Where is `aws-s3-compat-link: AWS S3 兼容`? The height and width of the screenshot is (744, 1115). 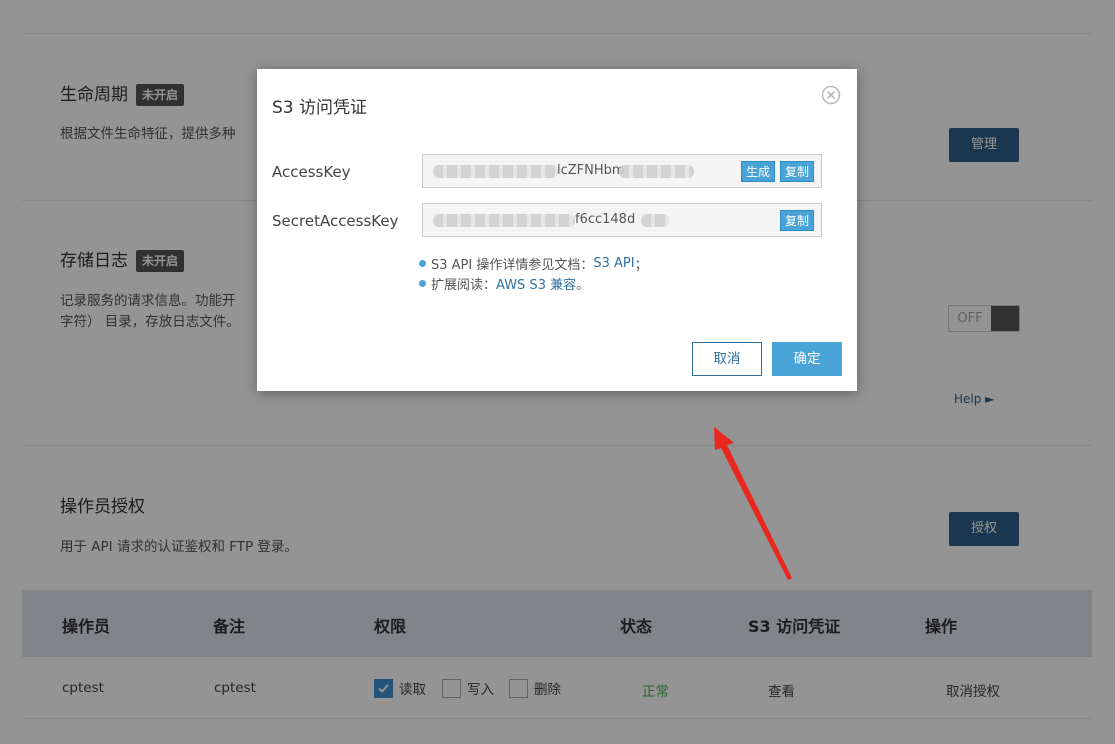
aws-s3-compat-link: AWS S3 兼容 is located at coordinates (536, 283).